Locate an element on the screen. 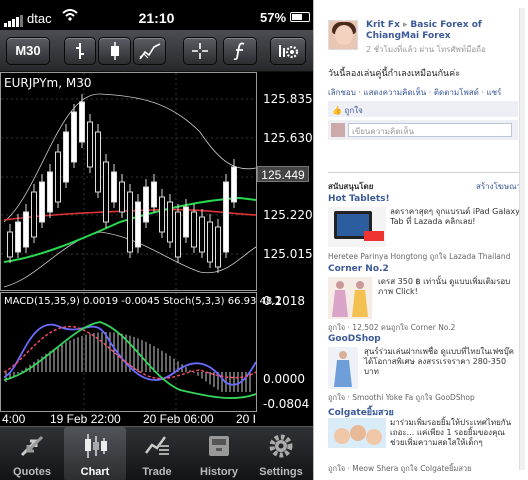 The image size is (528, 480). bottom-tab-bar: Quotes Chart Trade History Settings is located at coordinates (156, 453).